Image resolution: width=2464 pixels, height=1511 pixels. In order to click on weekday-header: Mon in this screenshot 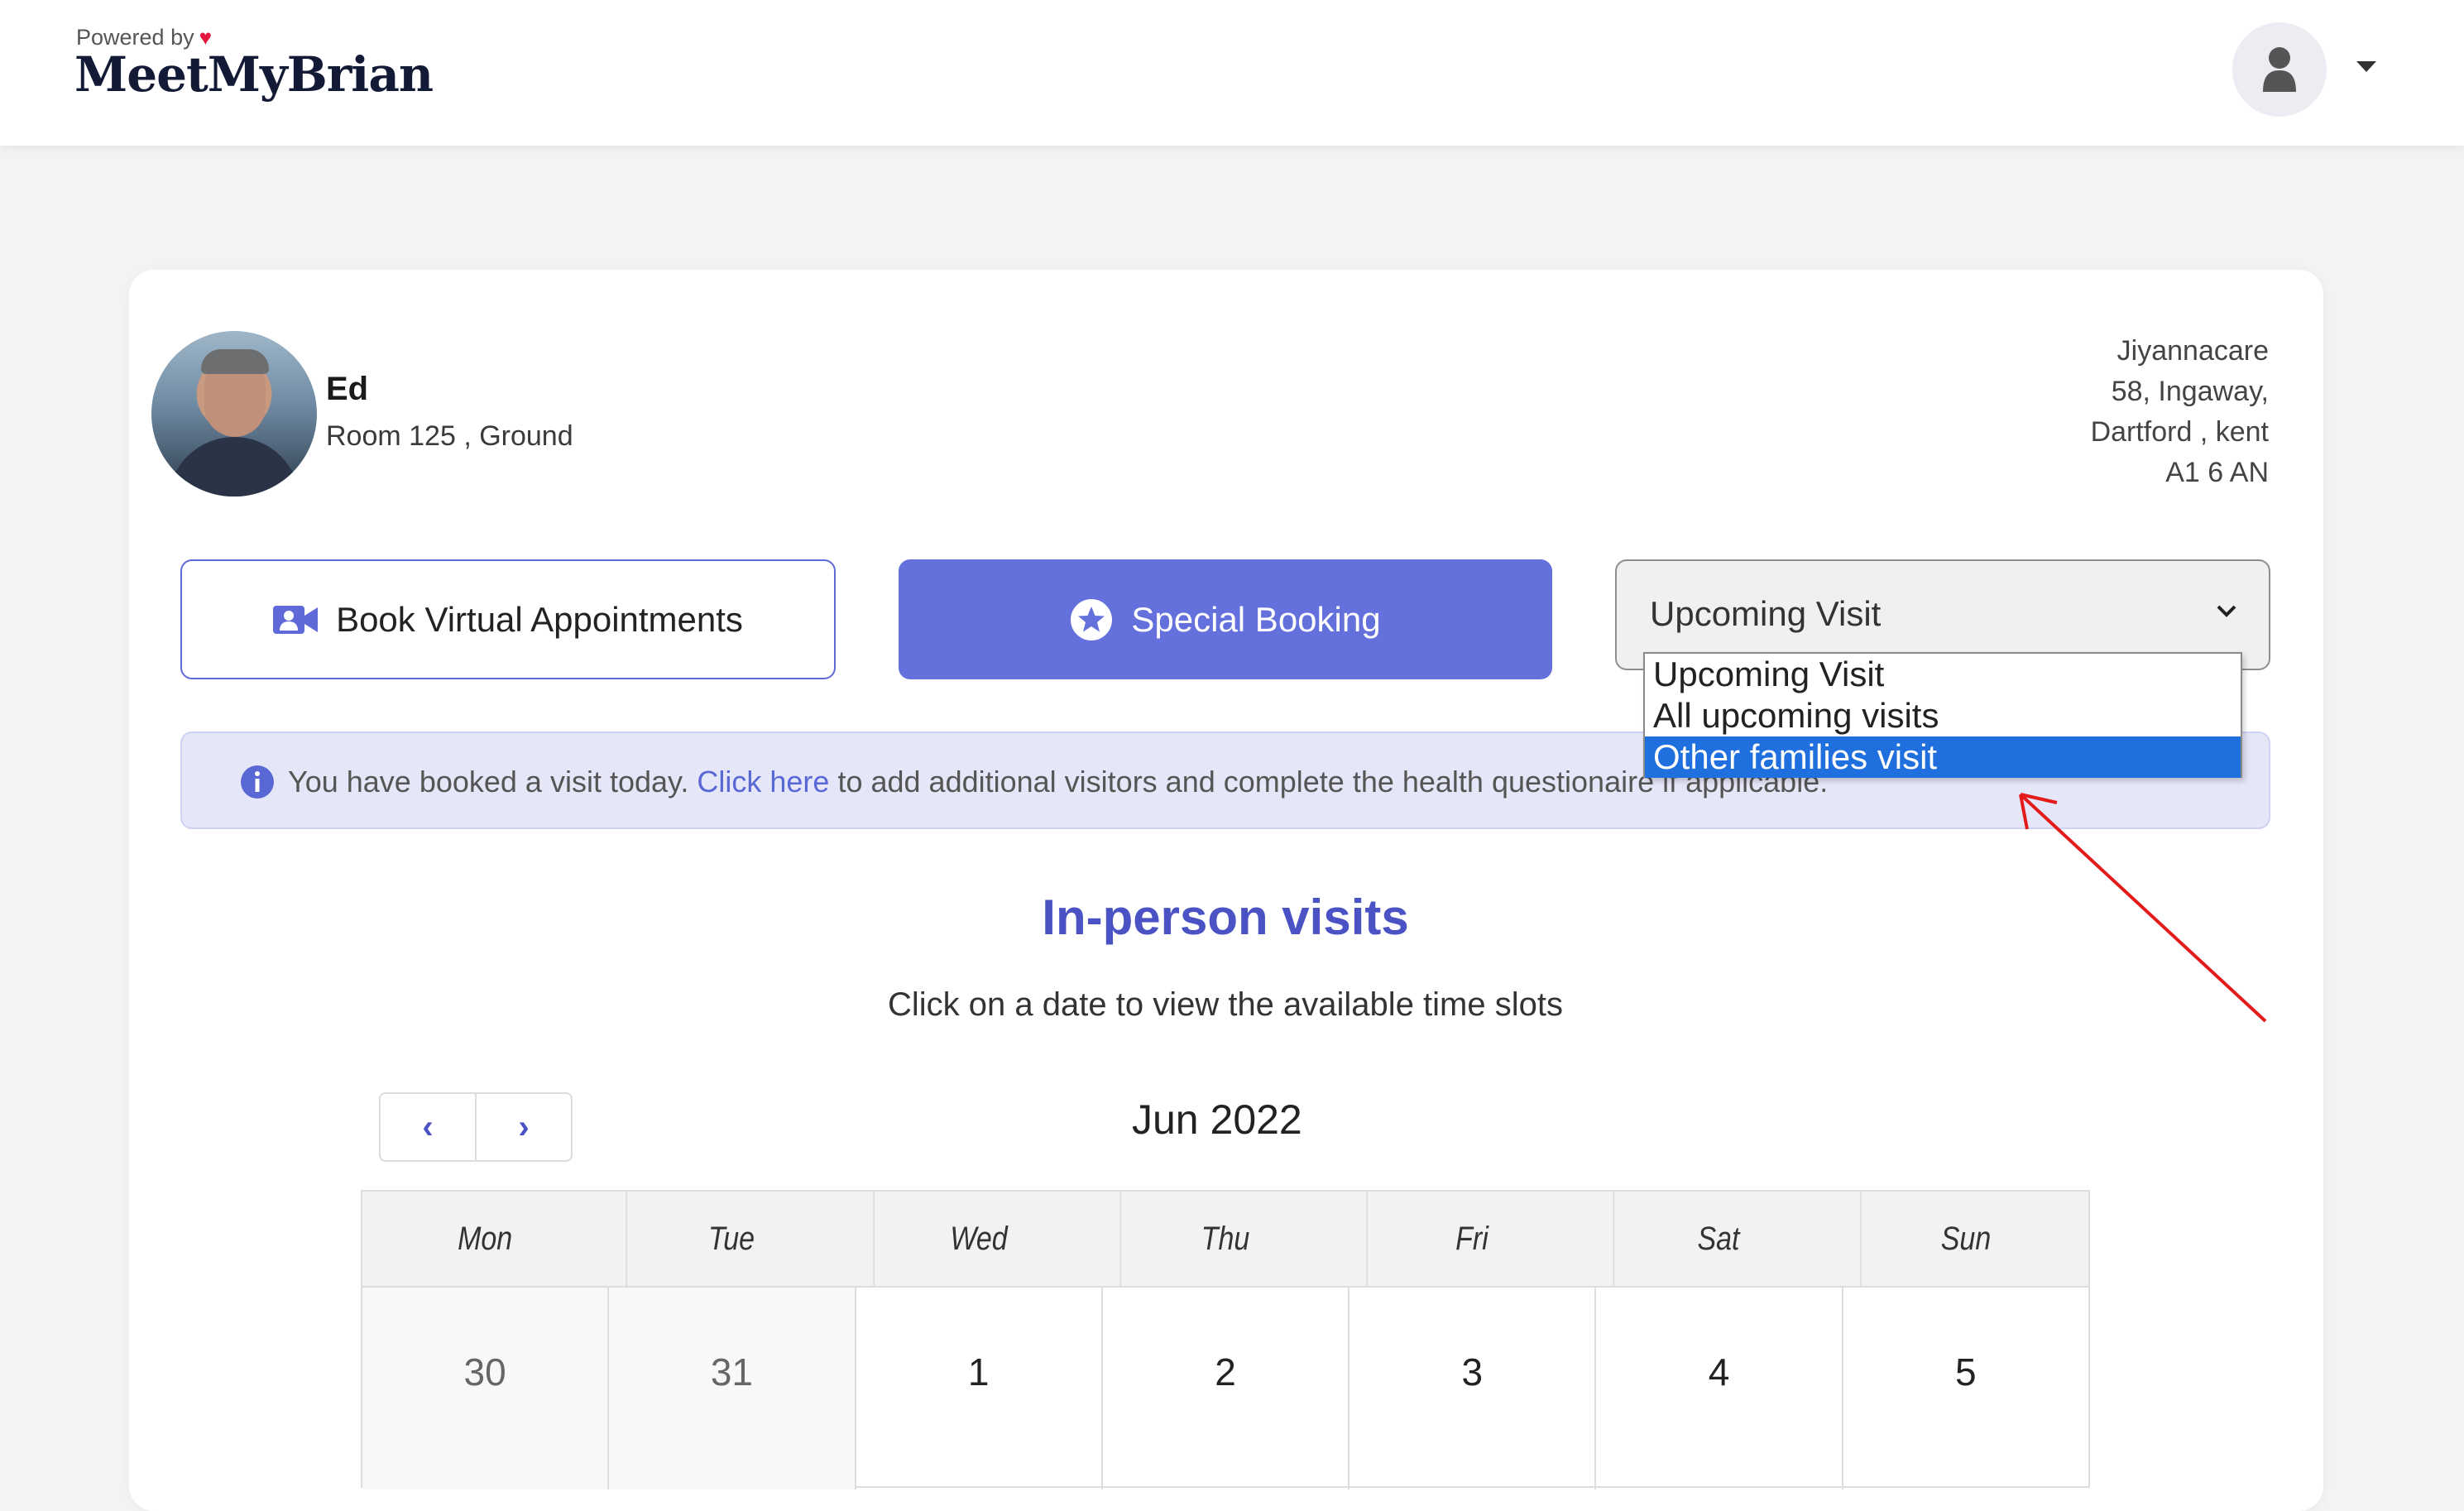, I will do `click(486, 1238)`.